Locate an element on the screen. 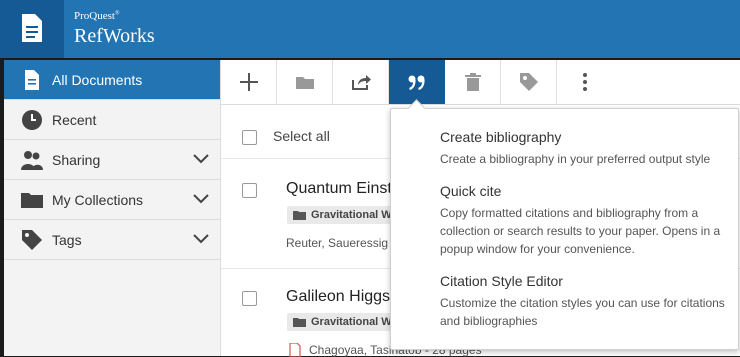 The height and width of the screenshot is (357, 740). cite-button is located at coordinates (417, 82).